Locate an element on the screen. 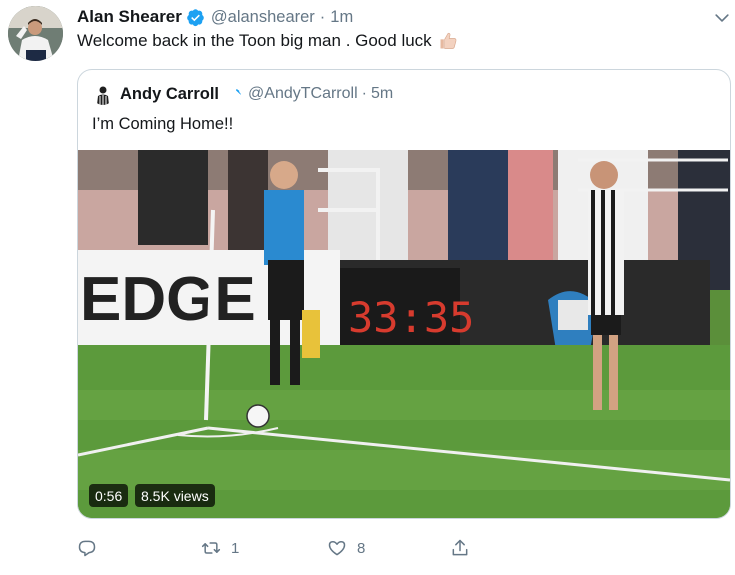 This screenshot has height=575, width=735. video-duration-badge: 0:56 is located at coordinates (109, 495).